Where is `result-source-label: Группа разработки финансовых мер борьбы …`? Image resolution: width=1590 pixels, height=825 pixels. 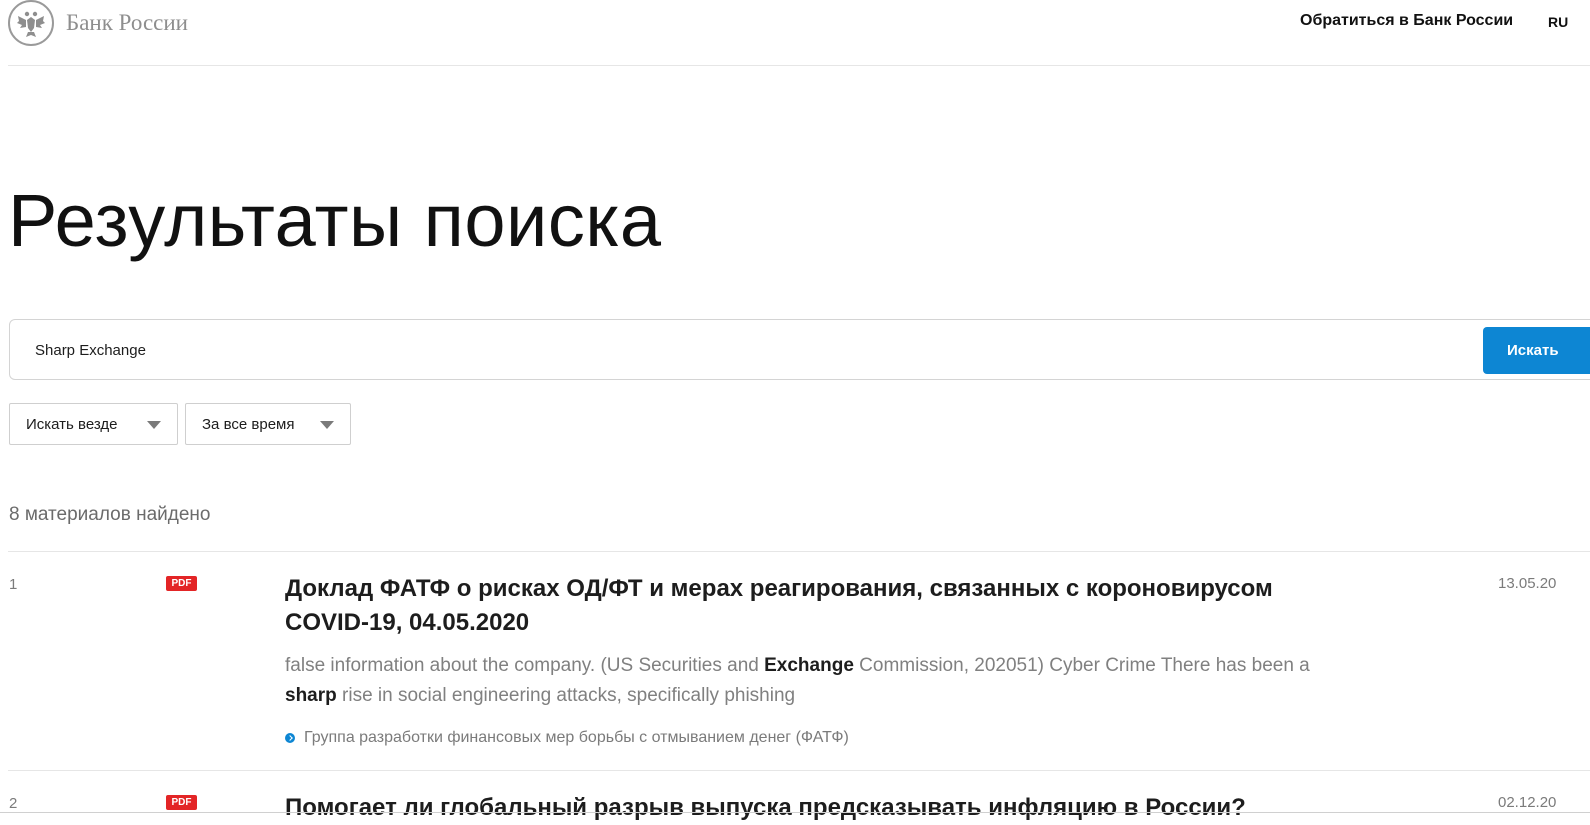
result-source-label: Группа разработки финансовых мер борьбы … is located at coordinates (576, 737).